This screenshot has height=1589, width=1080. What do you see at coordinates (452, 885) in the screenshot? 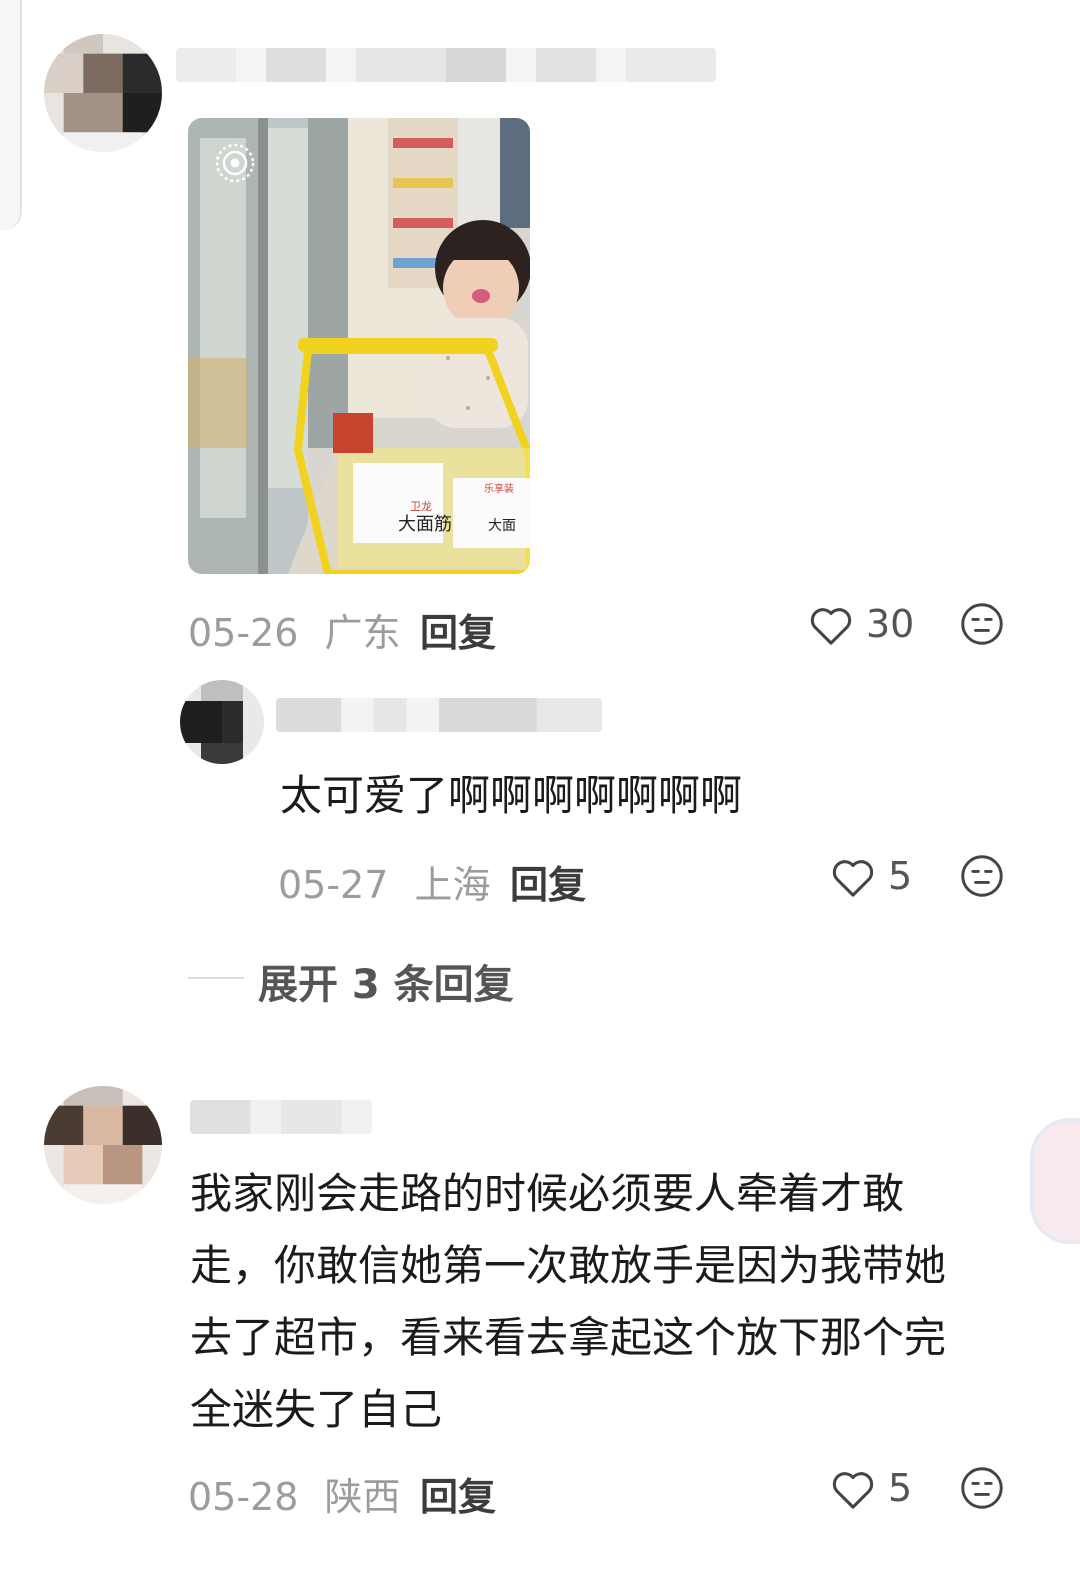
I see `comment-location: 上海` at bounding box center [452, 885].